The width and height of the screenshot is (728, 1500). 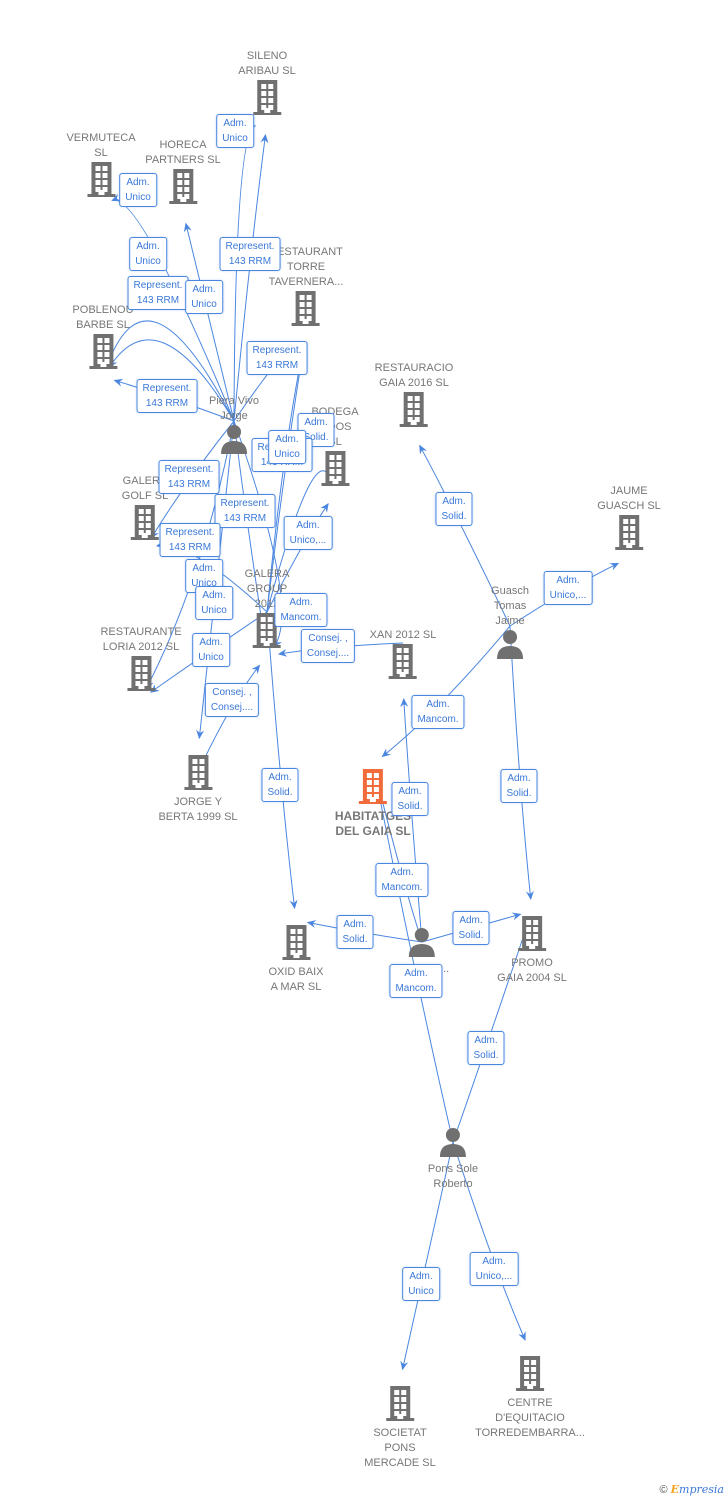 I want to click on node-loria: RESTAURANTE LORIA 2012 SL, so click(x=141, y=660).